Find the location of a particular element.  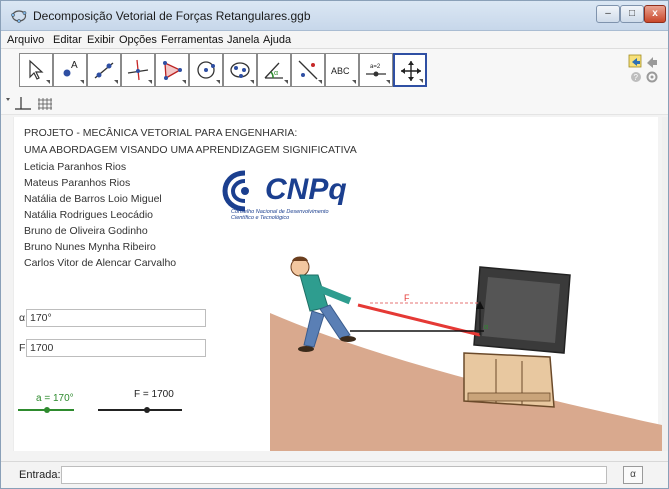

input-bar: Entrada: α is located at coordinates (334, 474).